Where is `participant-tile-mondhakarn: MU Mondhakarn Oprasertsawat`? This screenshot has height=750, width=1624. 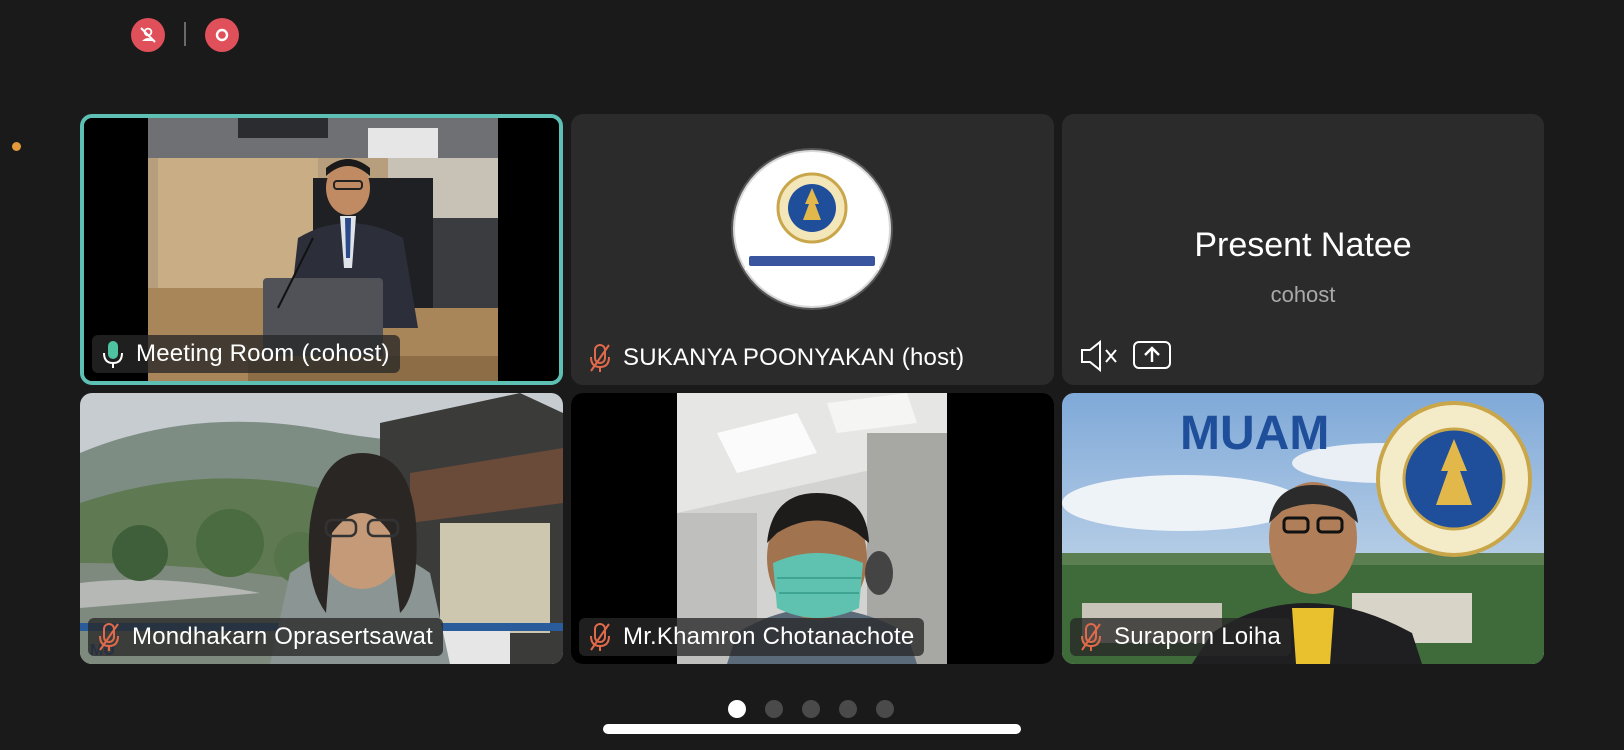 participant-tile-mondhakarn: MU Mondhakarn Oprasertsawat is located at coordinates (321, 528).